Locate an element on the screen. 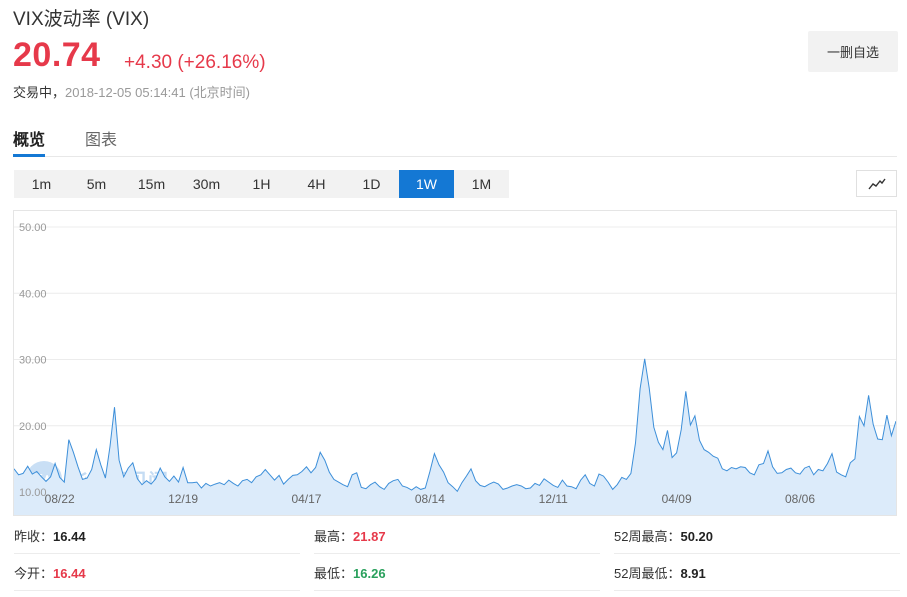 This screenshot has height=597, width=907. stat-label: 52周最高： is located at coordinates (647, 536).